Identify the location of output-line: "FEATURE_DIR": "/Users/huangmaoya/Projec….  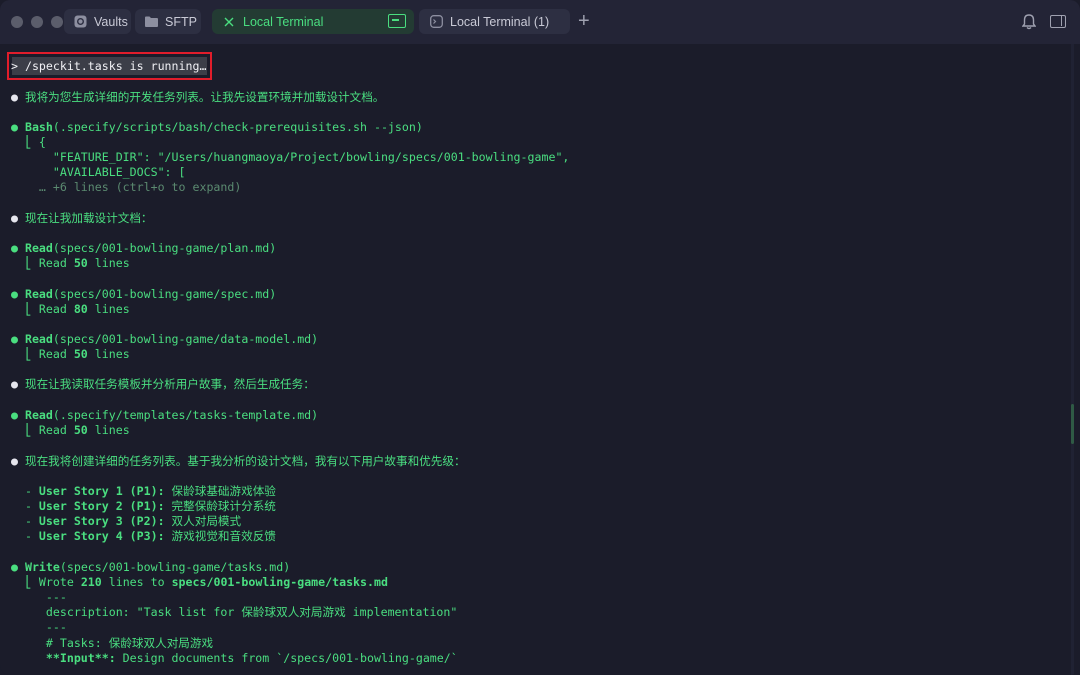
(290, 157).